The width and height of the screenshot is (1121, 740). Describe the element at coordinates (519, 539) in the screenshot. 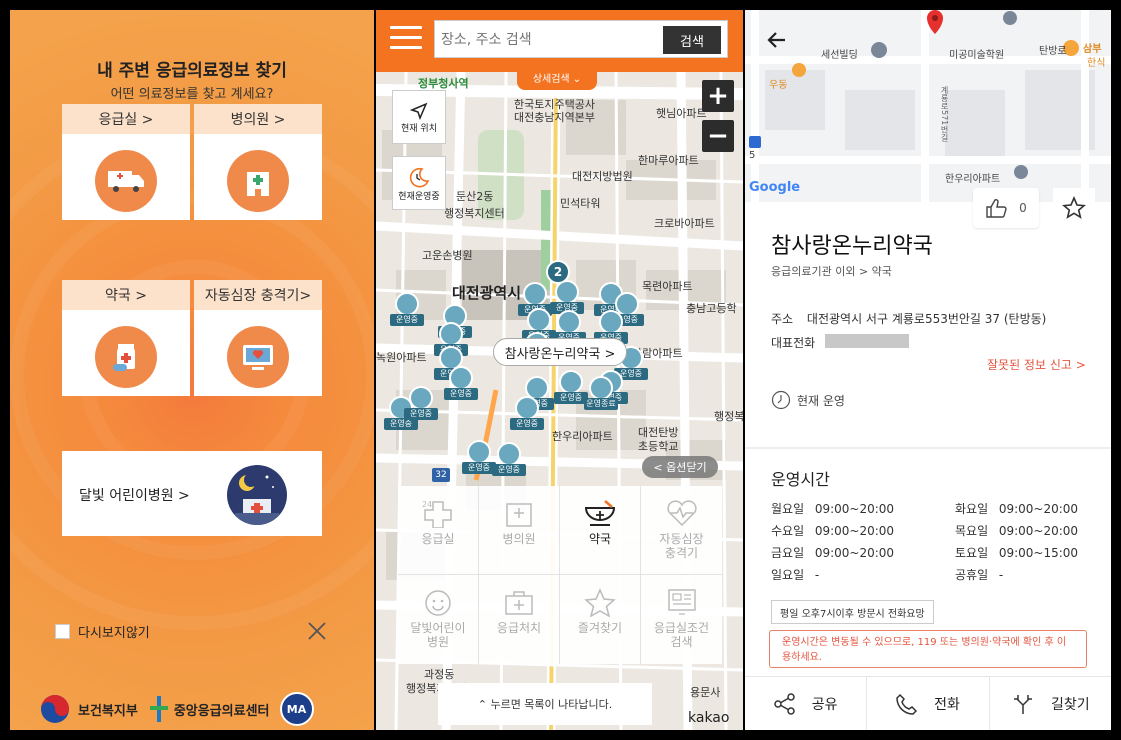

I see `category-label: 병의원` at that location.